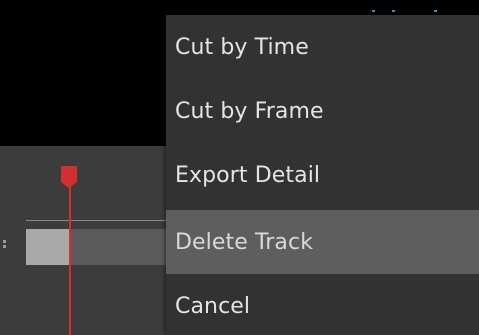 This screenshot has width=479, height=335. Describe the element at coordinates (70, 260) in the screenshot. I see `playhead-line` at that location.